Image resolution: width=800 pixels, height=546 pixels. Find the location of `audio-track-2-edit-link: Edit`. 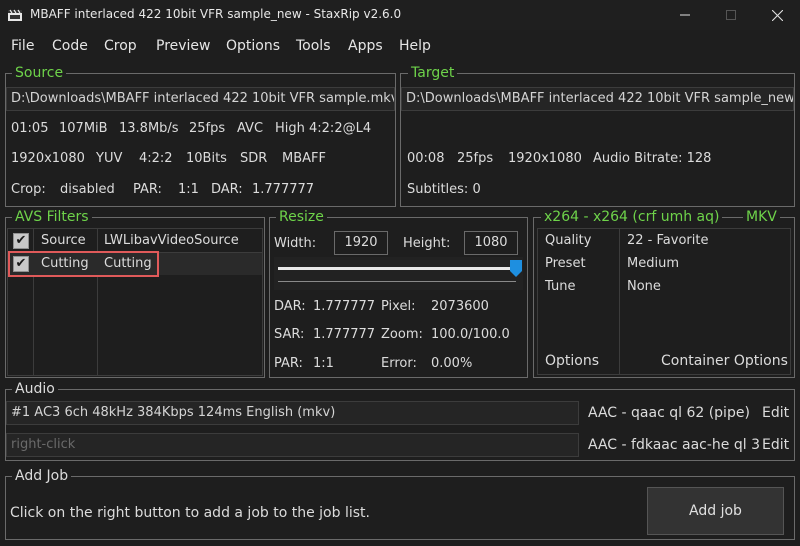

audio-track-2-edit-link: Edit is located at coordinates (775, 445).